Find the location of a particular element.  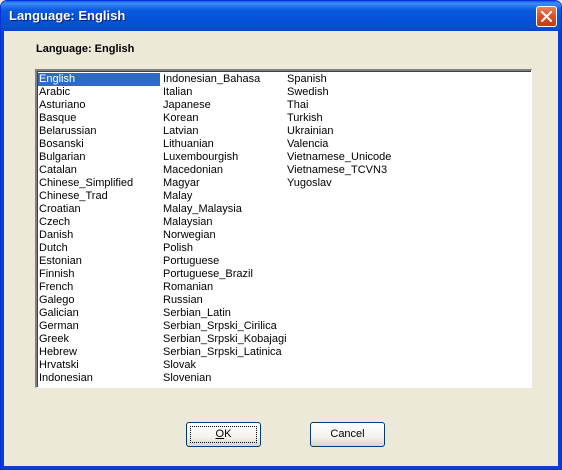

language-item: Romanian is located at coordinates (224, 287).